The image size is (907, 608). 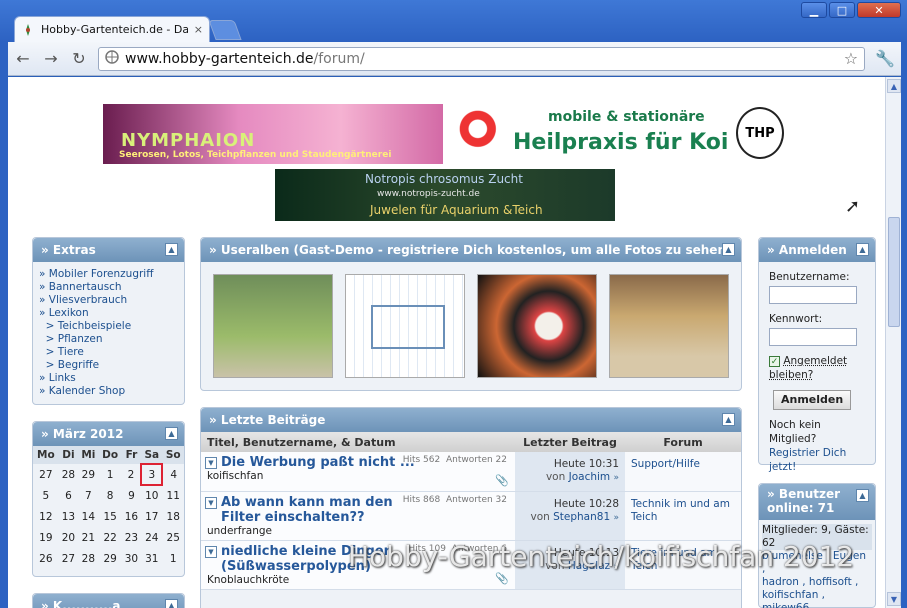 I want to click on calendar-day: 9, so click(x=131, y=495).